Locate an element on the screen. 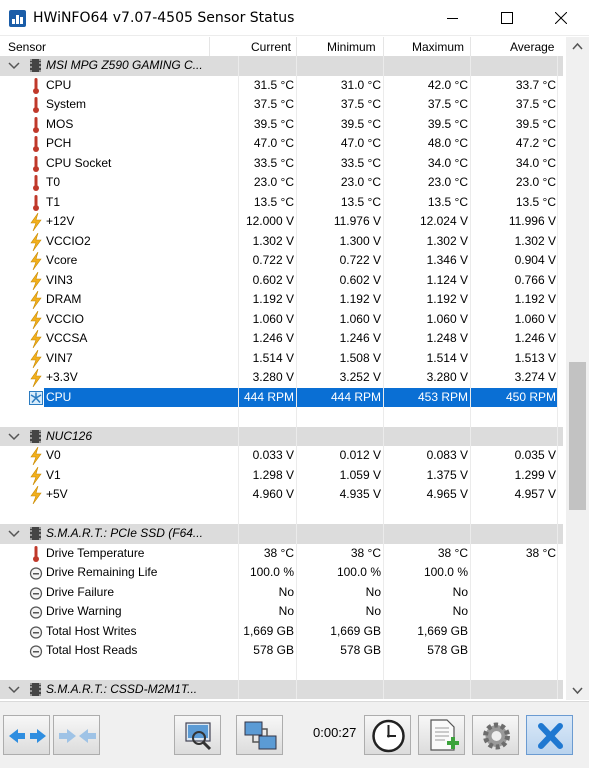 Image resolution: width=589 pixels, height=768 pixels. sensor-row: CPU 444 RPM 444 RPM 453 RPM 450 RPM is located at coordinates (281, 397).